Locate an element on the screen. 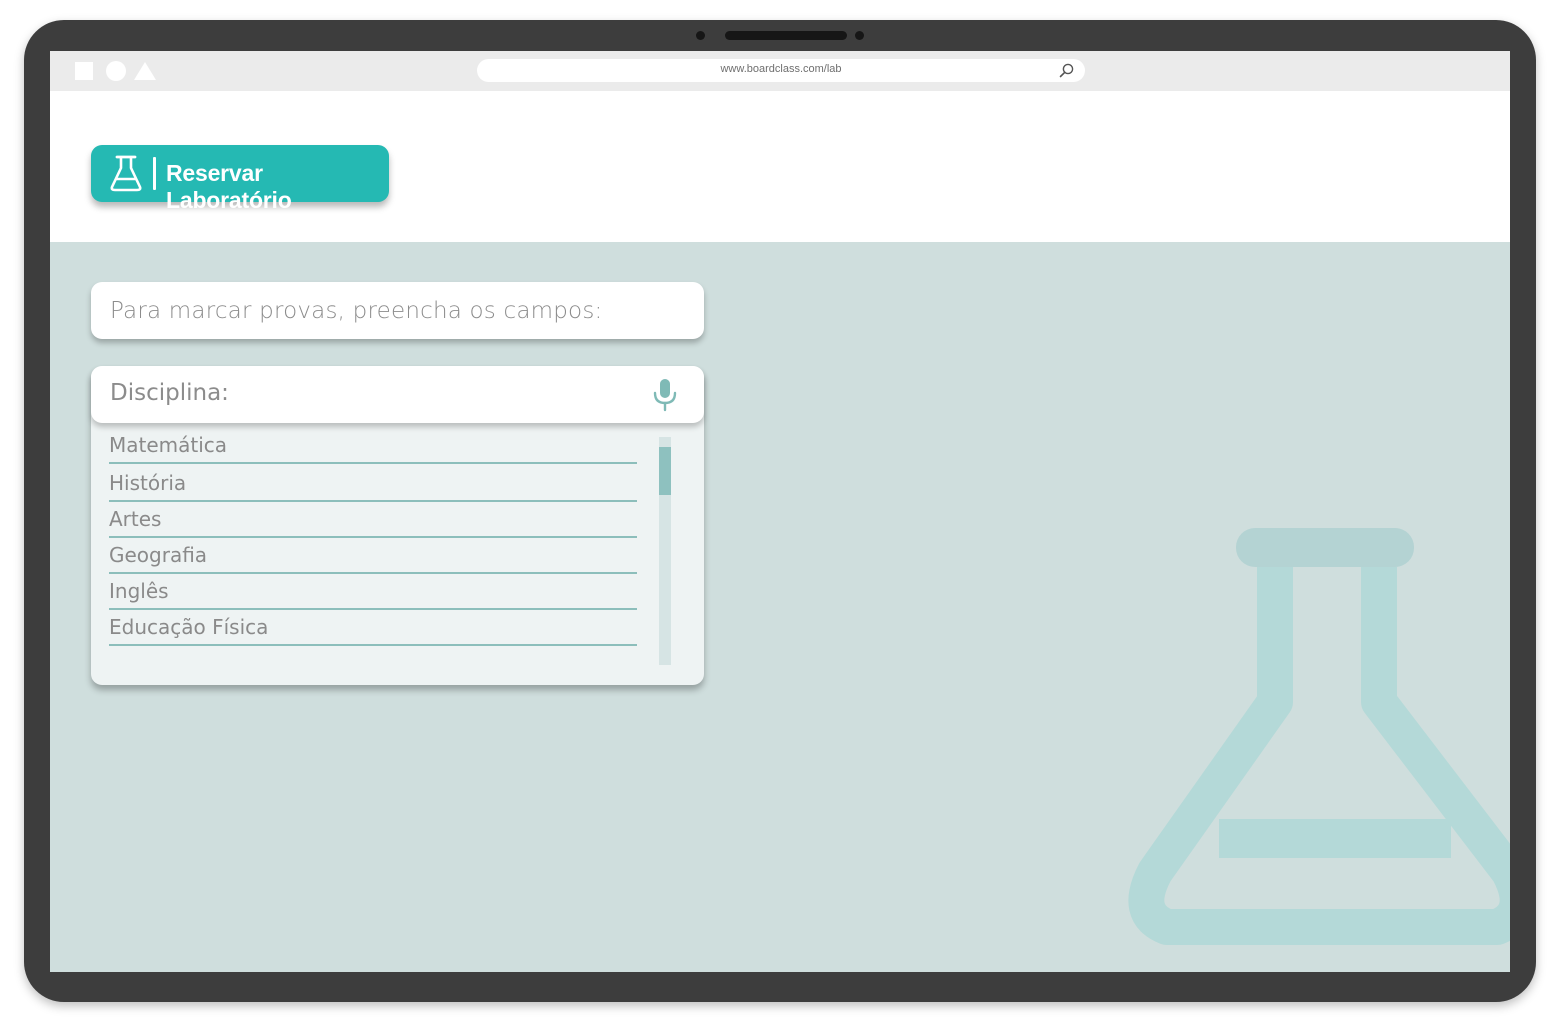  background-flask-icon is located at coordinates (1319, 736).